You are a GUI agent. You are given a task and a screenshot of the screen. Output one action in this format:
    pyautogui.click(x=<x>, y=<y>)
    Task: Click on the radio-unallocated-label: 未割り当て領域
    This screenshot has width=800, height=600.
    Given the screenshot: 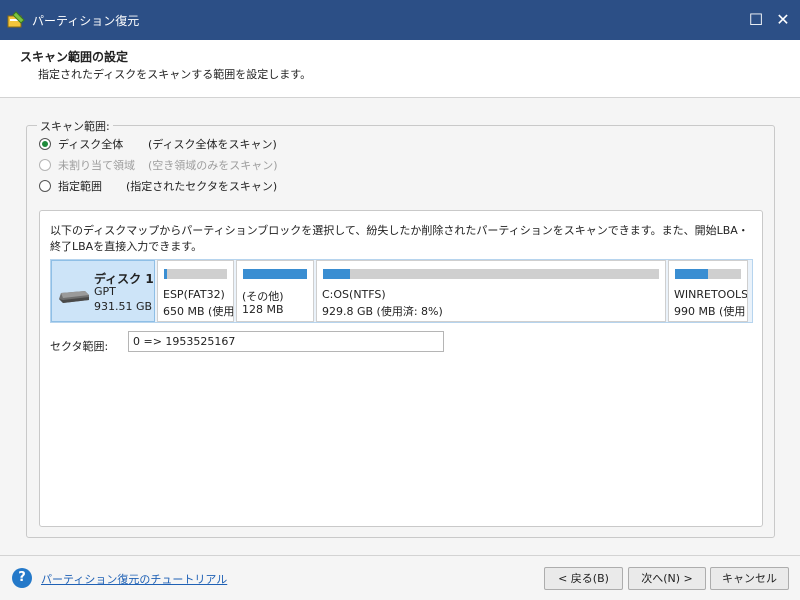 What is the action you would take?
    pyautogui.click(x=96, y=165)
    